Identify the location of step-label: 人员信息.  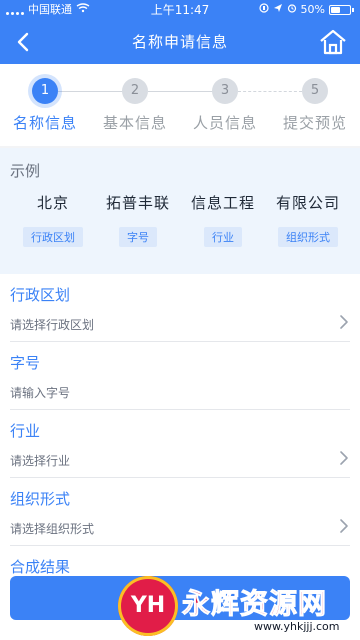
(224, 123).